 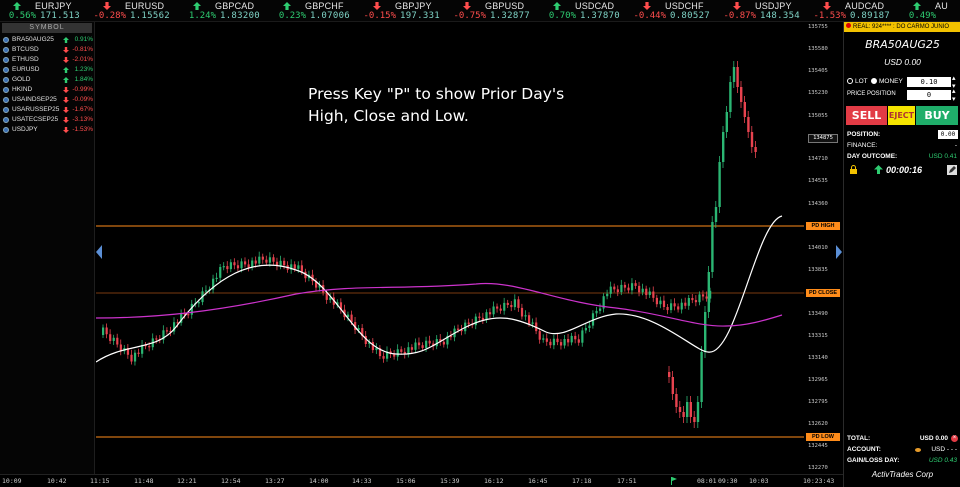 I want to click on symbol-list-item: ETHUSD -2.01%, so click(x=48, y=60).